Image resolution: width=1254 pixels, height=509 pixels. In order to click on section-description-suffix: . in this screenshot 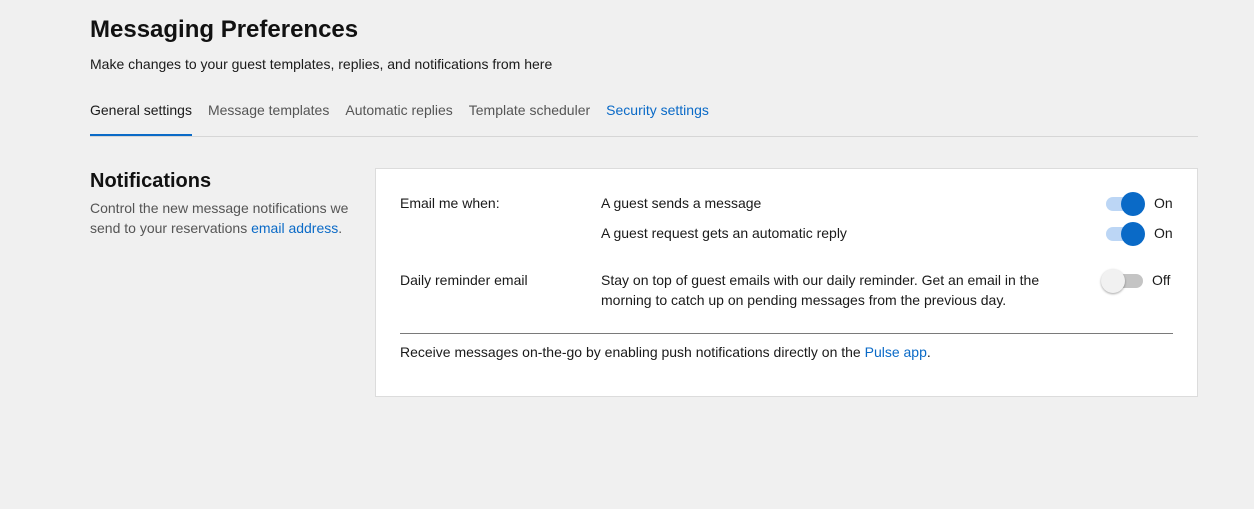, I will do `click(340, 227)`.